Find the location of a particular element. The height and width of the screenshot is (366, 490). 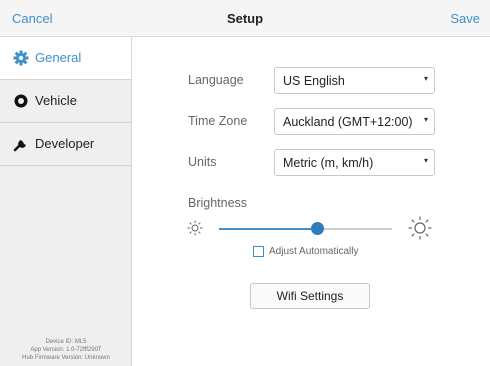

sidebar-item-vehicle: Vehicle is located at coordinates (65, 101).